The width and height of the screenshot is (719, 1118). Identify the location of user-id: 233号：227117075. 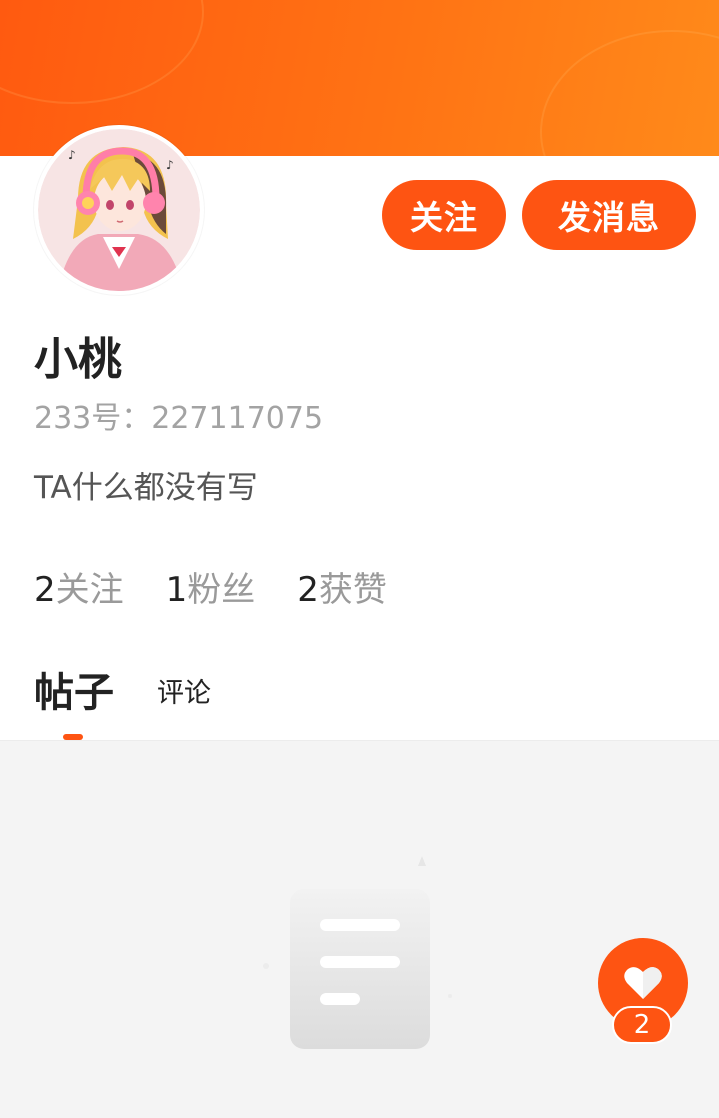
(179, 418).